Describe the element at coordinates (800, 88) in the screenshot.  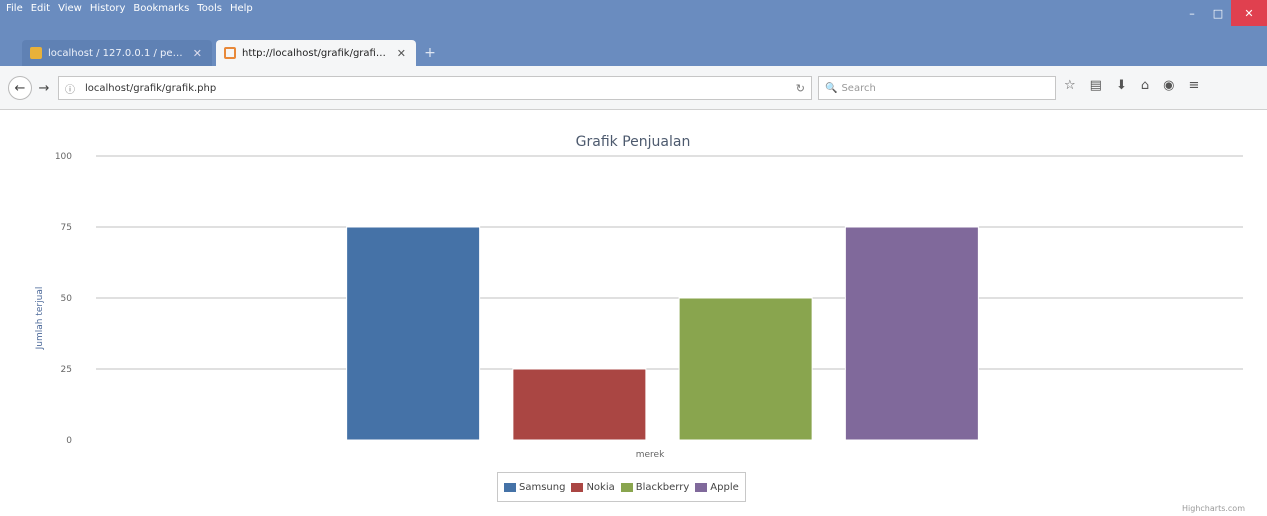
I see `reload-icon: ↻` at that location.